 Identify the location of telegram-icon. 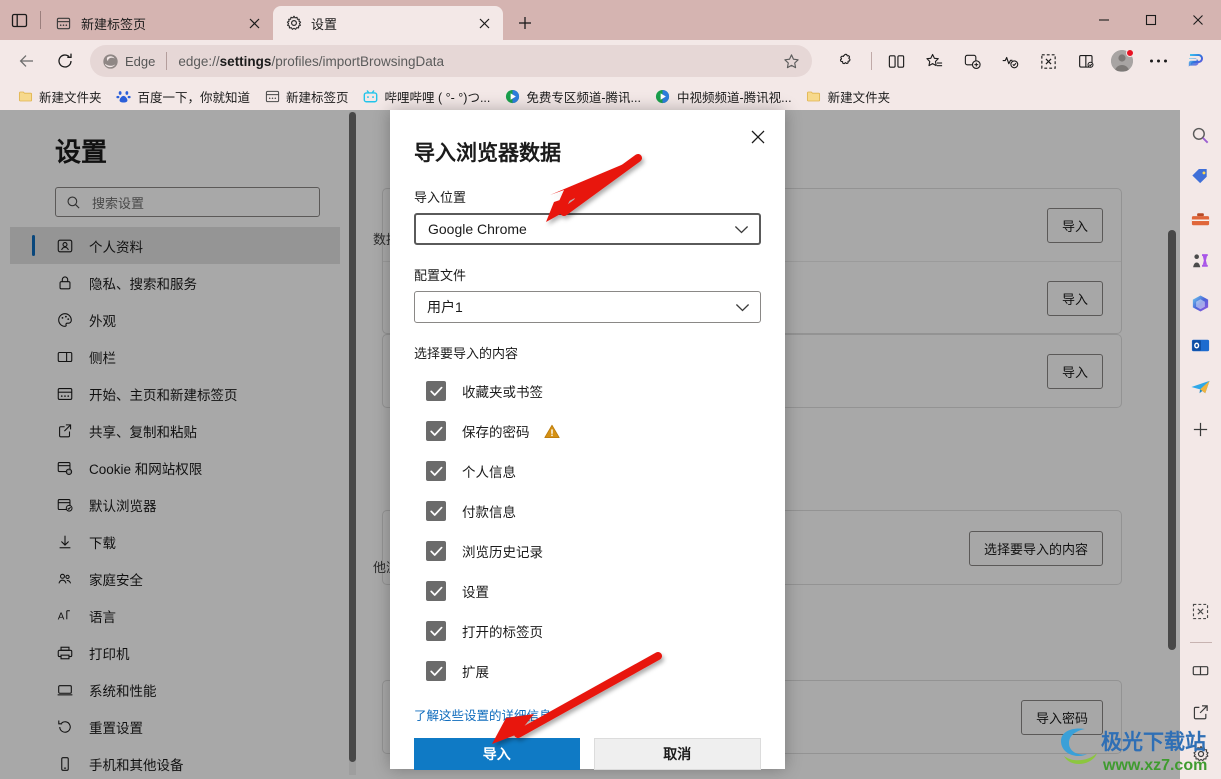
(1201, 387).